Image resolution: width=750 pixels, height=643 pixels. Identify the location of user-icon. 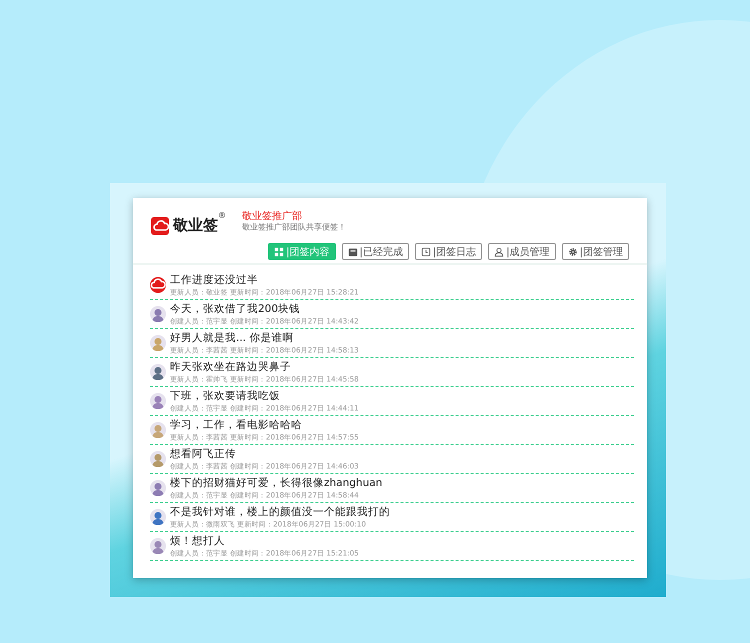
(499, 251).